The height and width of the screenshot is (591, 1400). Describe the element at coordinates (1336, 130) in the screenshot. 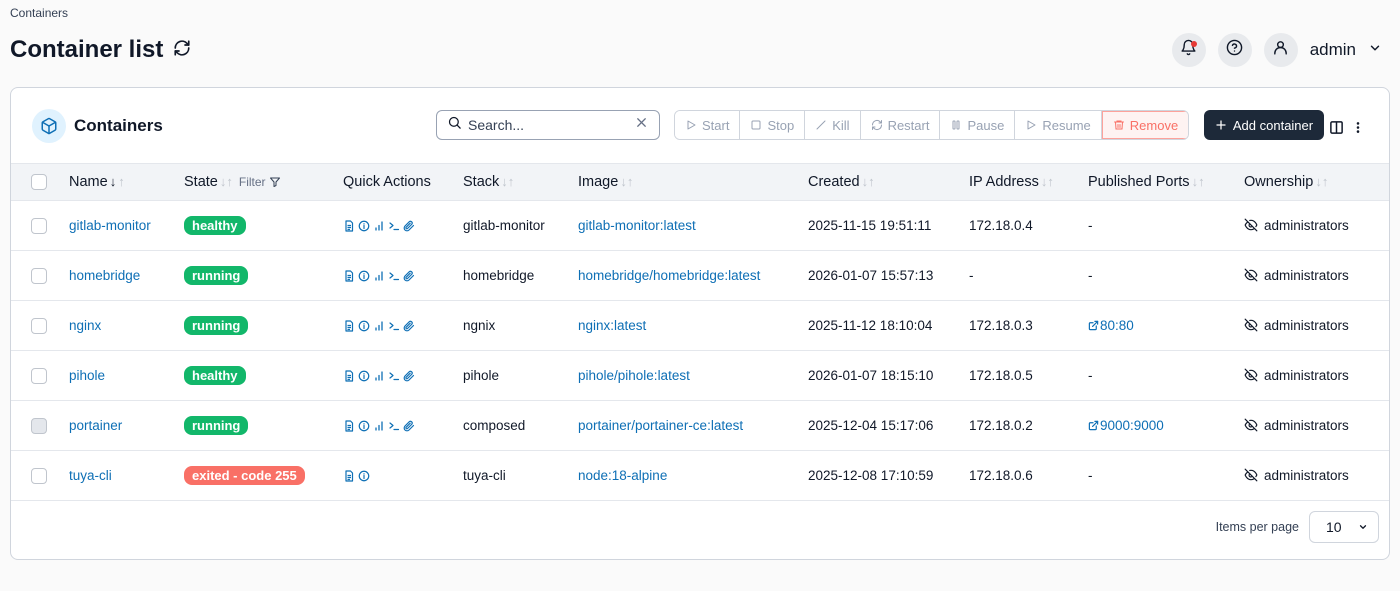

I see `columns-icon` at that location.